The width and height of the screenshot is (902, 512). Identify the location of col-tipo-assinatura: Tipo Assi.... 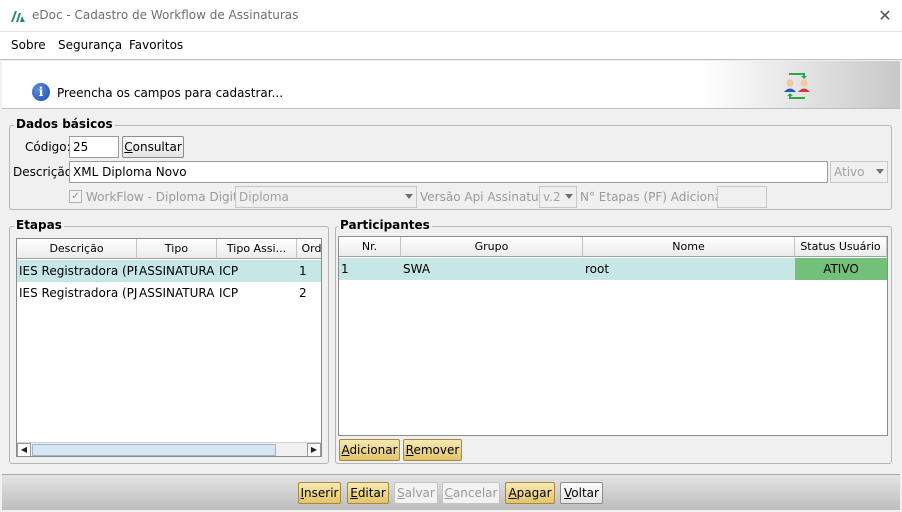
(257, 249).